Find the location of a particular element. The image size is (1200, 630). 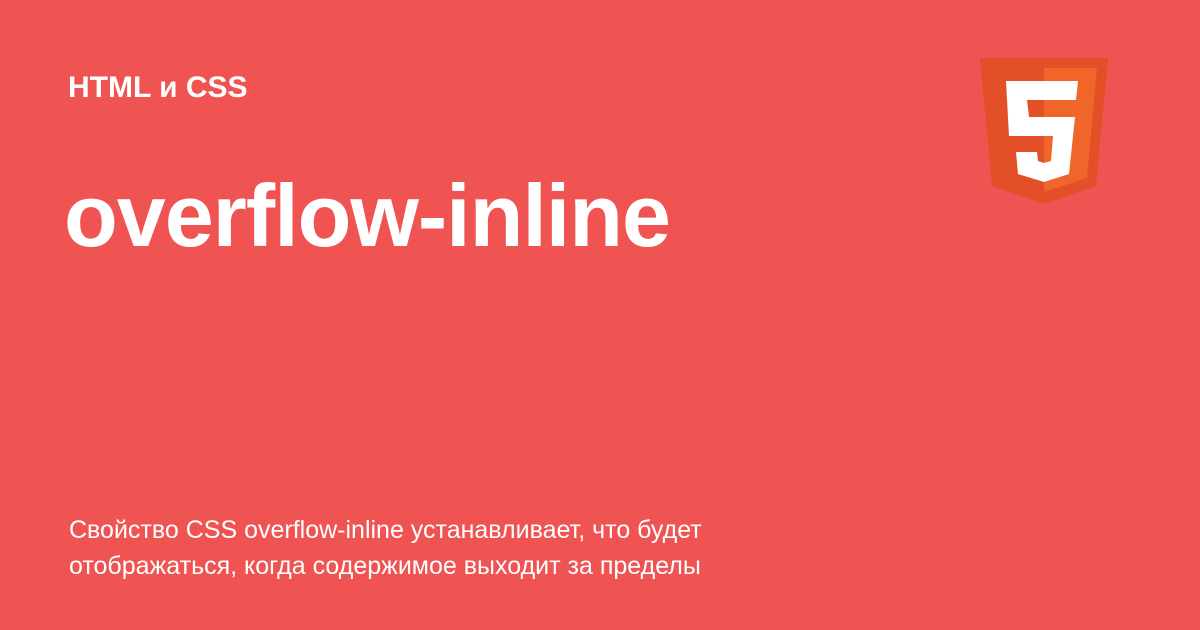

html5-logo-icon is located at coordinates (1044, 131).